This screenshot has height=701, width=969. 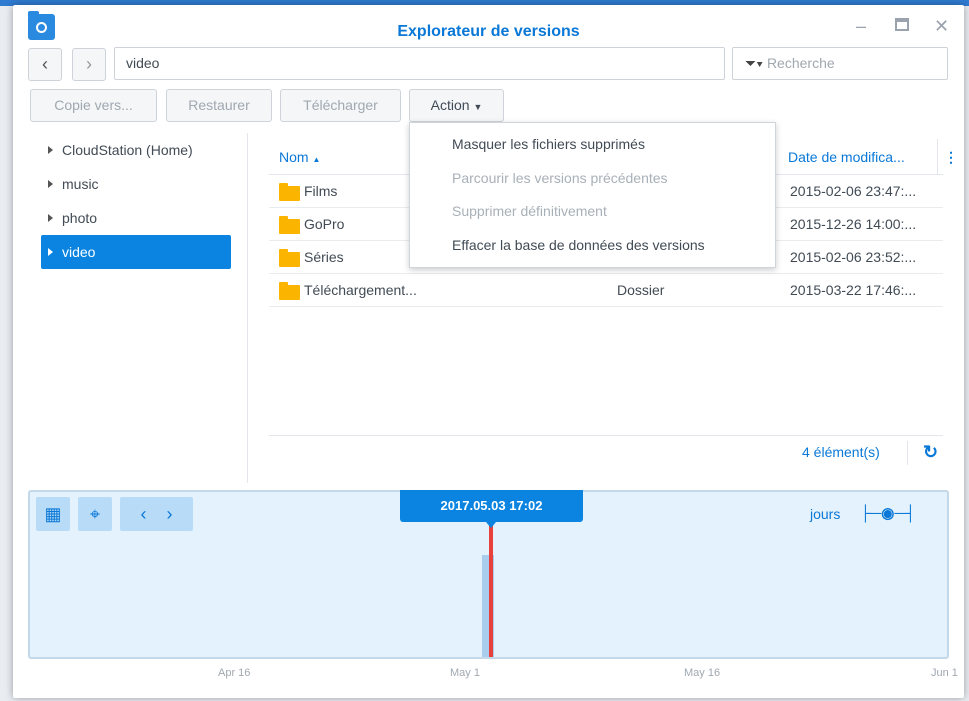 I want to click on menu-item-delete-permanently: Supprimer définitivement, so click(x=592, y=212).